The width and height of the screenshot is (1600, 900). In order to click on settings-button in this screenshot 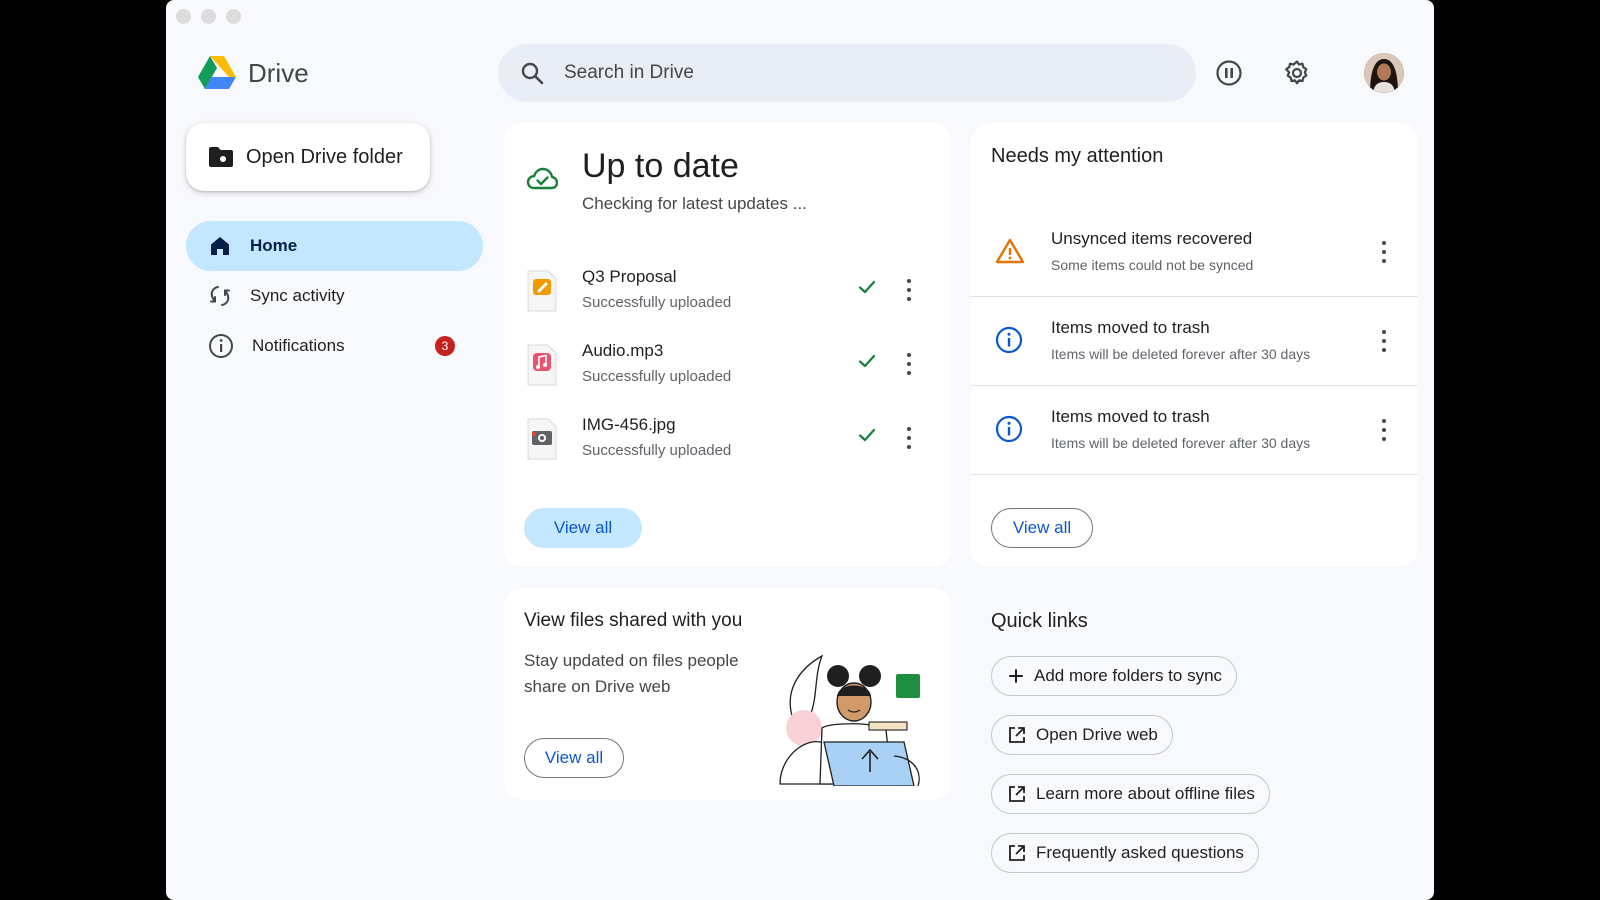, I will do `click(1297, 73)`.